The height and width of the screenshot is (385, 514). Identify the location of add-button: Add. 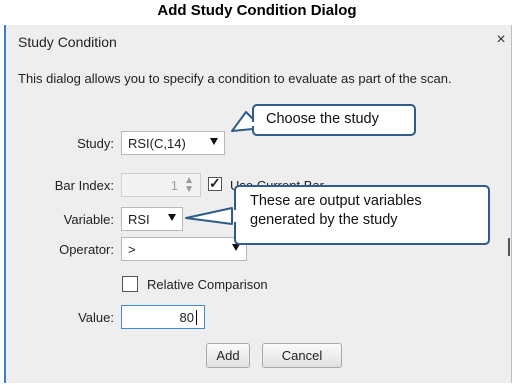
(228, 355).